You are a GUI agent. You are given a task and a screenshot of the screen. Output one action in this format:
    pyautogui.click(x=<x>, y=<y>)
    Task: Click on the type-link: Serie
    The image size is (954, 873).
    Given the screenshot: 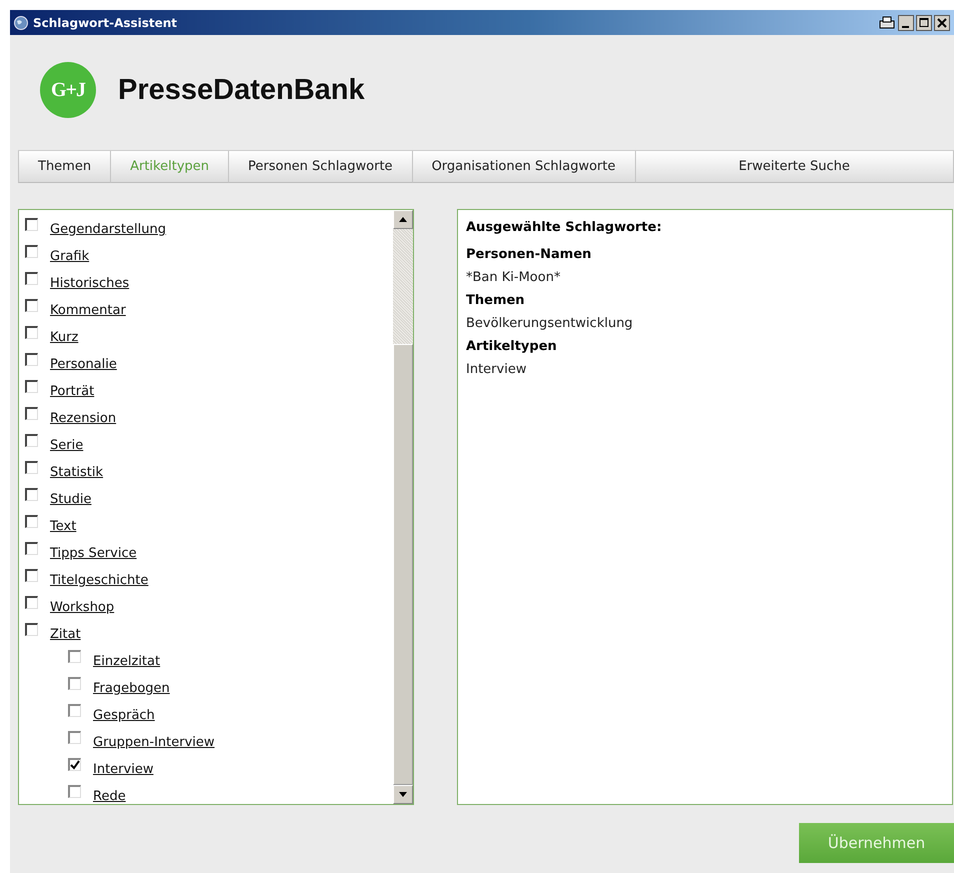 What is the action you would take?
    pyautogui.click(x=67, y=445)
    